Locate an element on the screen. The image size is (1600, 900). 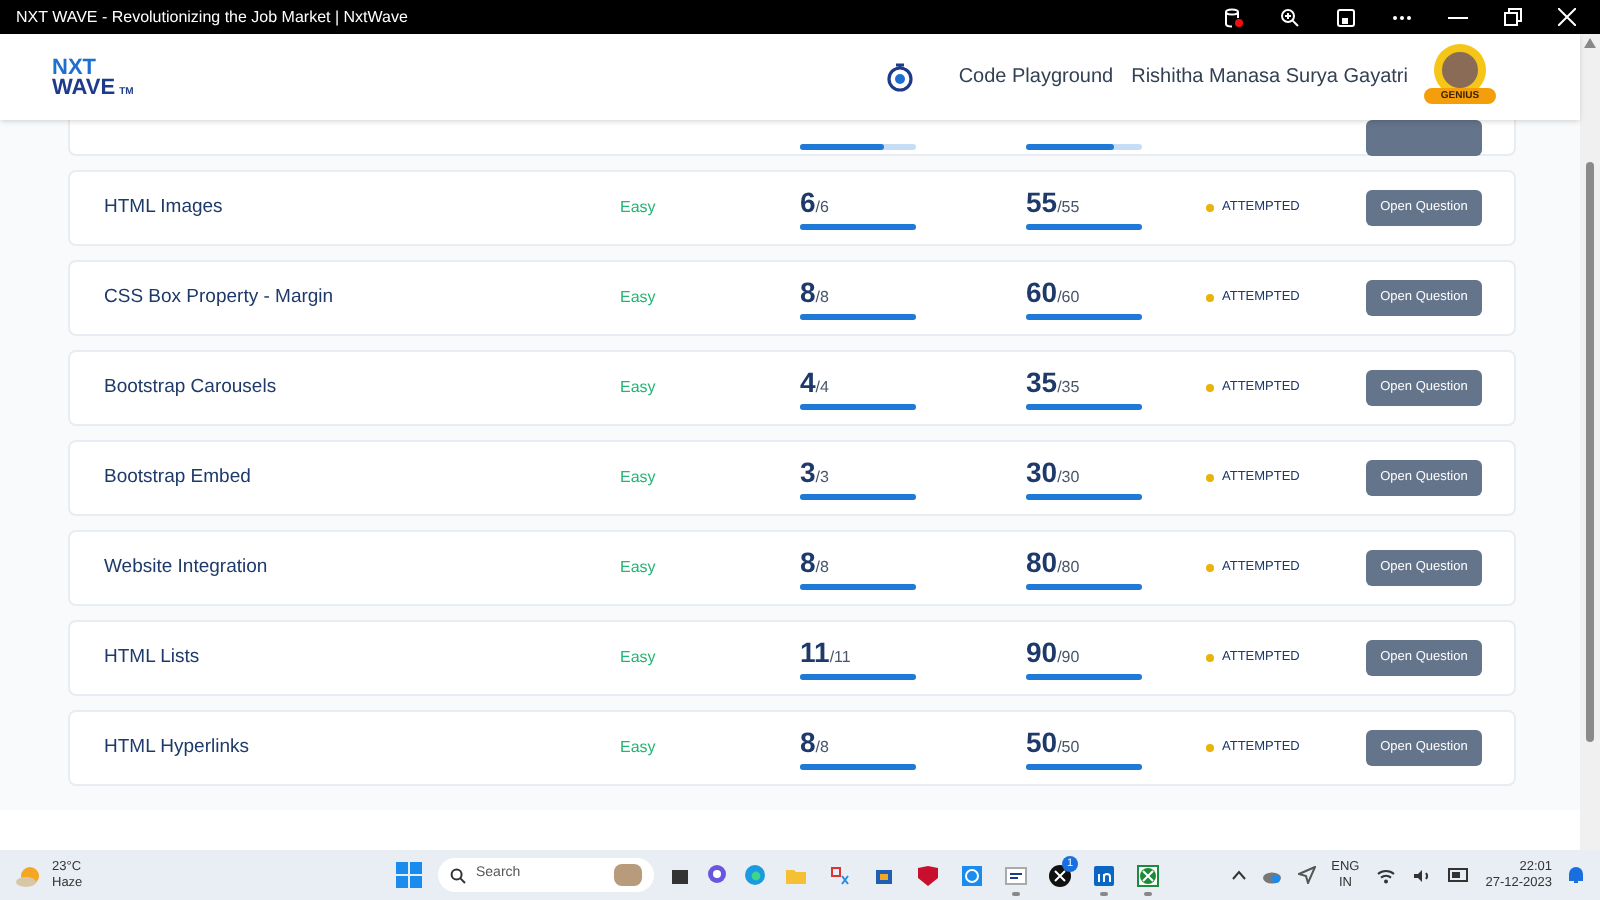
score-value: 3 is located at coordinates (808, 472).